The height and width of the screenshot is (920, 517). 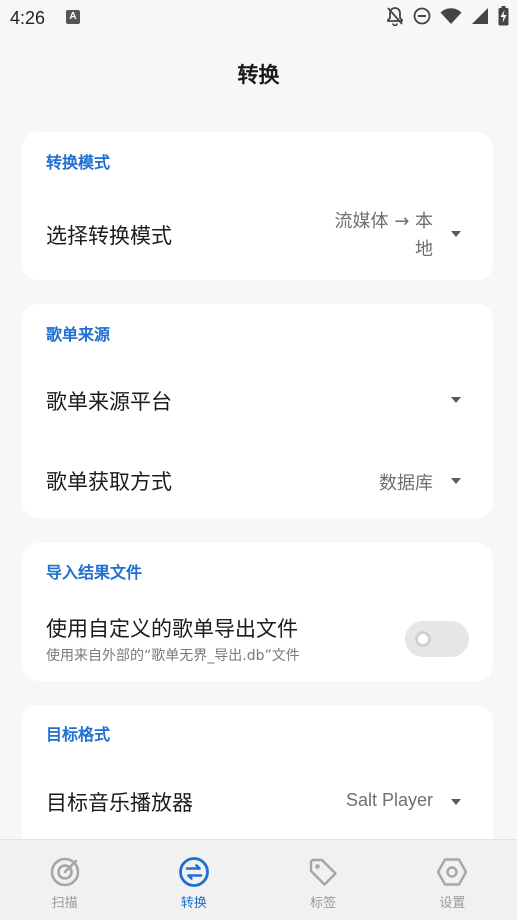 What do you see at coordinates (257, 479) in the screenshot?
I see `playlist-fetch-method-row: 歌单获取方式 数据库` at bounding box center [257, 479].